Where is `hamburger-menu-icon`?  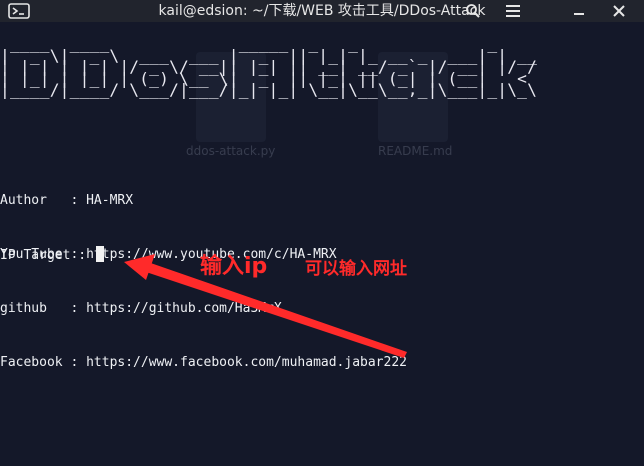 hamburger-menu-icon is located at coordinates (513, 11).